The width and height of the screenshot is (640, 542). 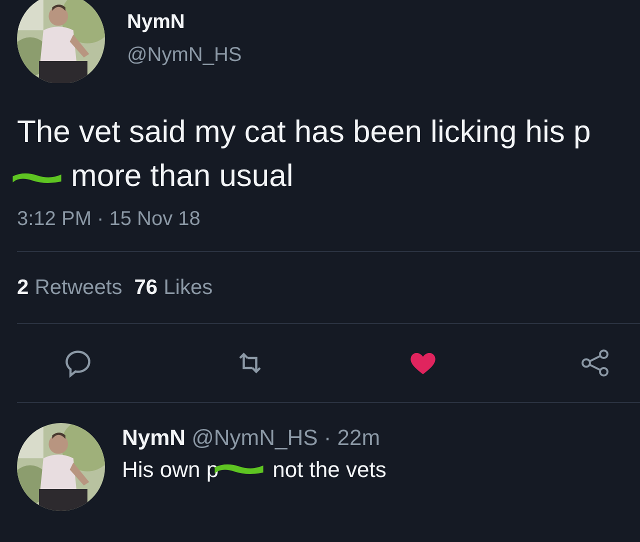 I want to click on tweet-text: more than usual, so click(x=182, y=175).